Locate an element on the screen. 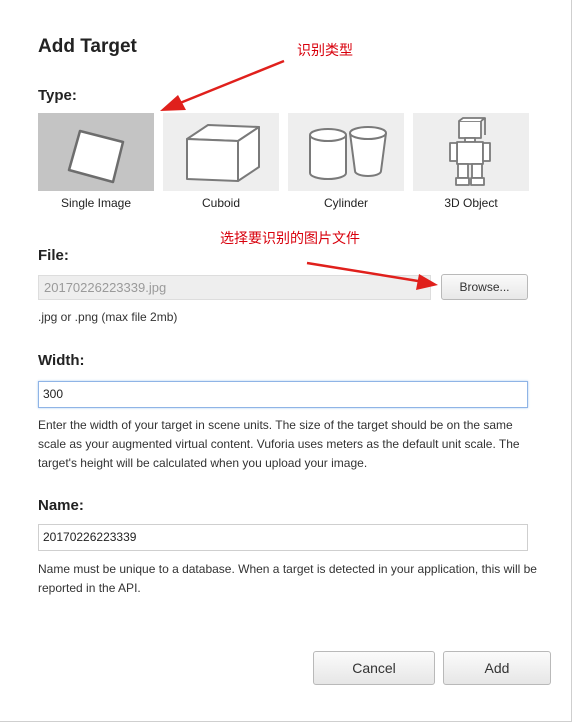 This screenshot has width=573, height=723. type-annotation-arrow is located at coordinates (222, 85).